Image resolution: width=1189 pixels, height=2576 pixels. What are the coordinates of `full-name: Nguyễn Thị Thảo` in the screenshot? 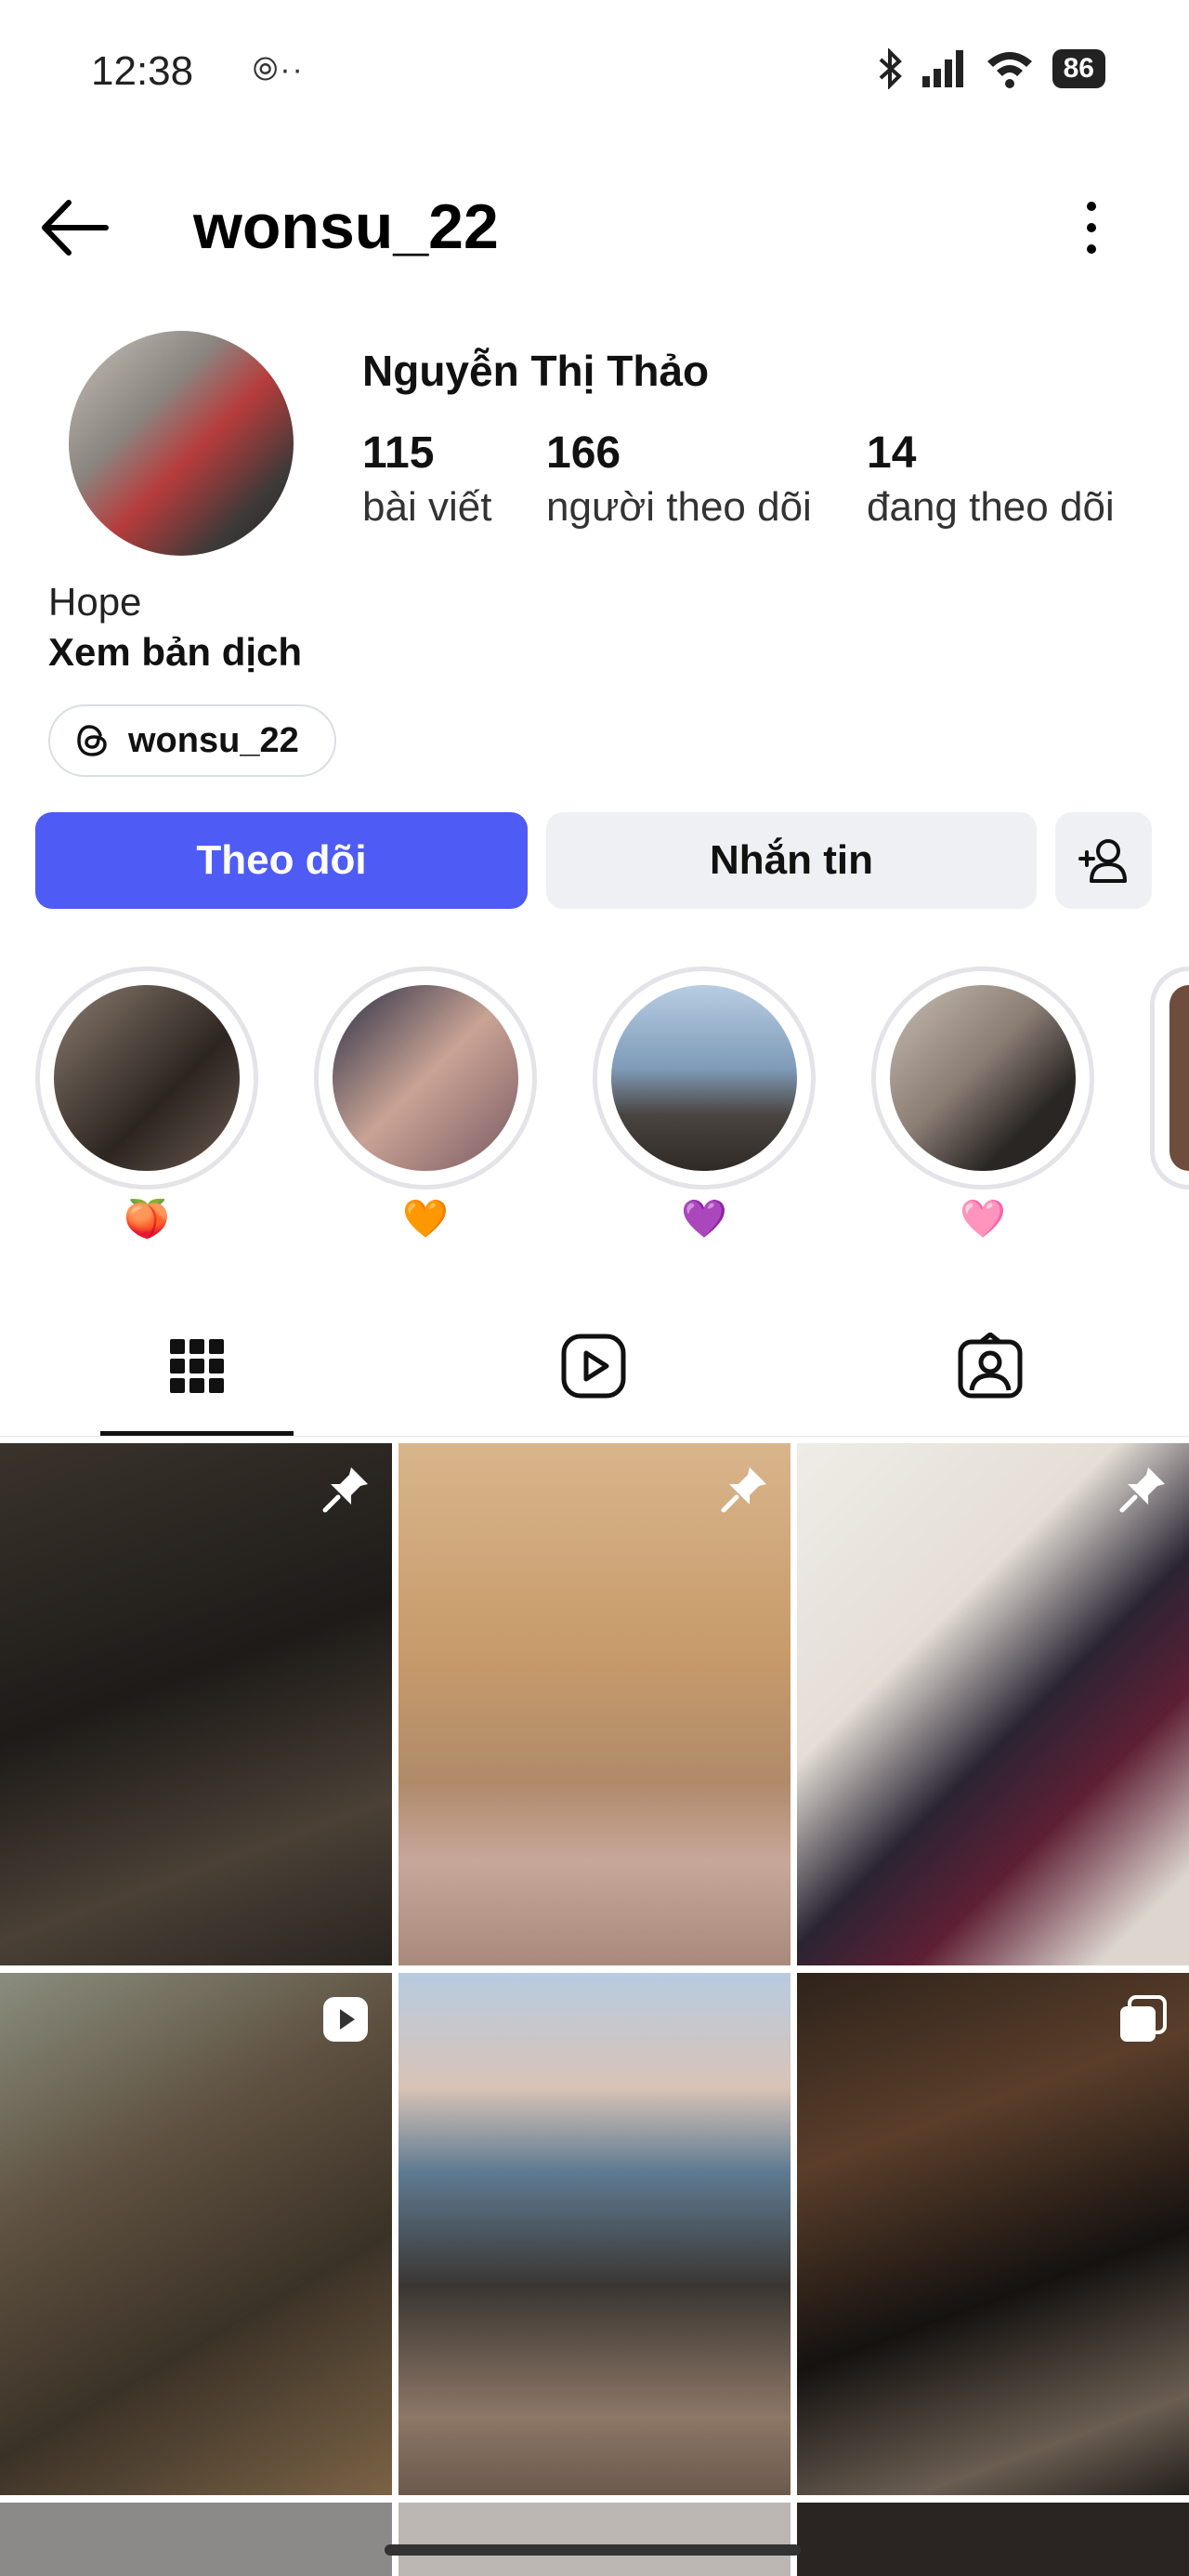 It's located at (536, 371).